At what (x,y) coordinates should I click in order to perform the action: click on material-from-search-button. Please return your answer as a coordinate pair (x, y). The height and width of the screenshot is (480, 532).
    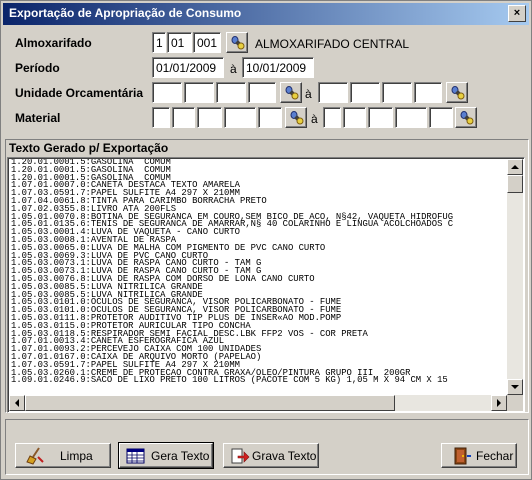
    Looking at the image, I should click on (296, 117).